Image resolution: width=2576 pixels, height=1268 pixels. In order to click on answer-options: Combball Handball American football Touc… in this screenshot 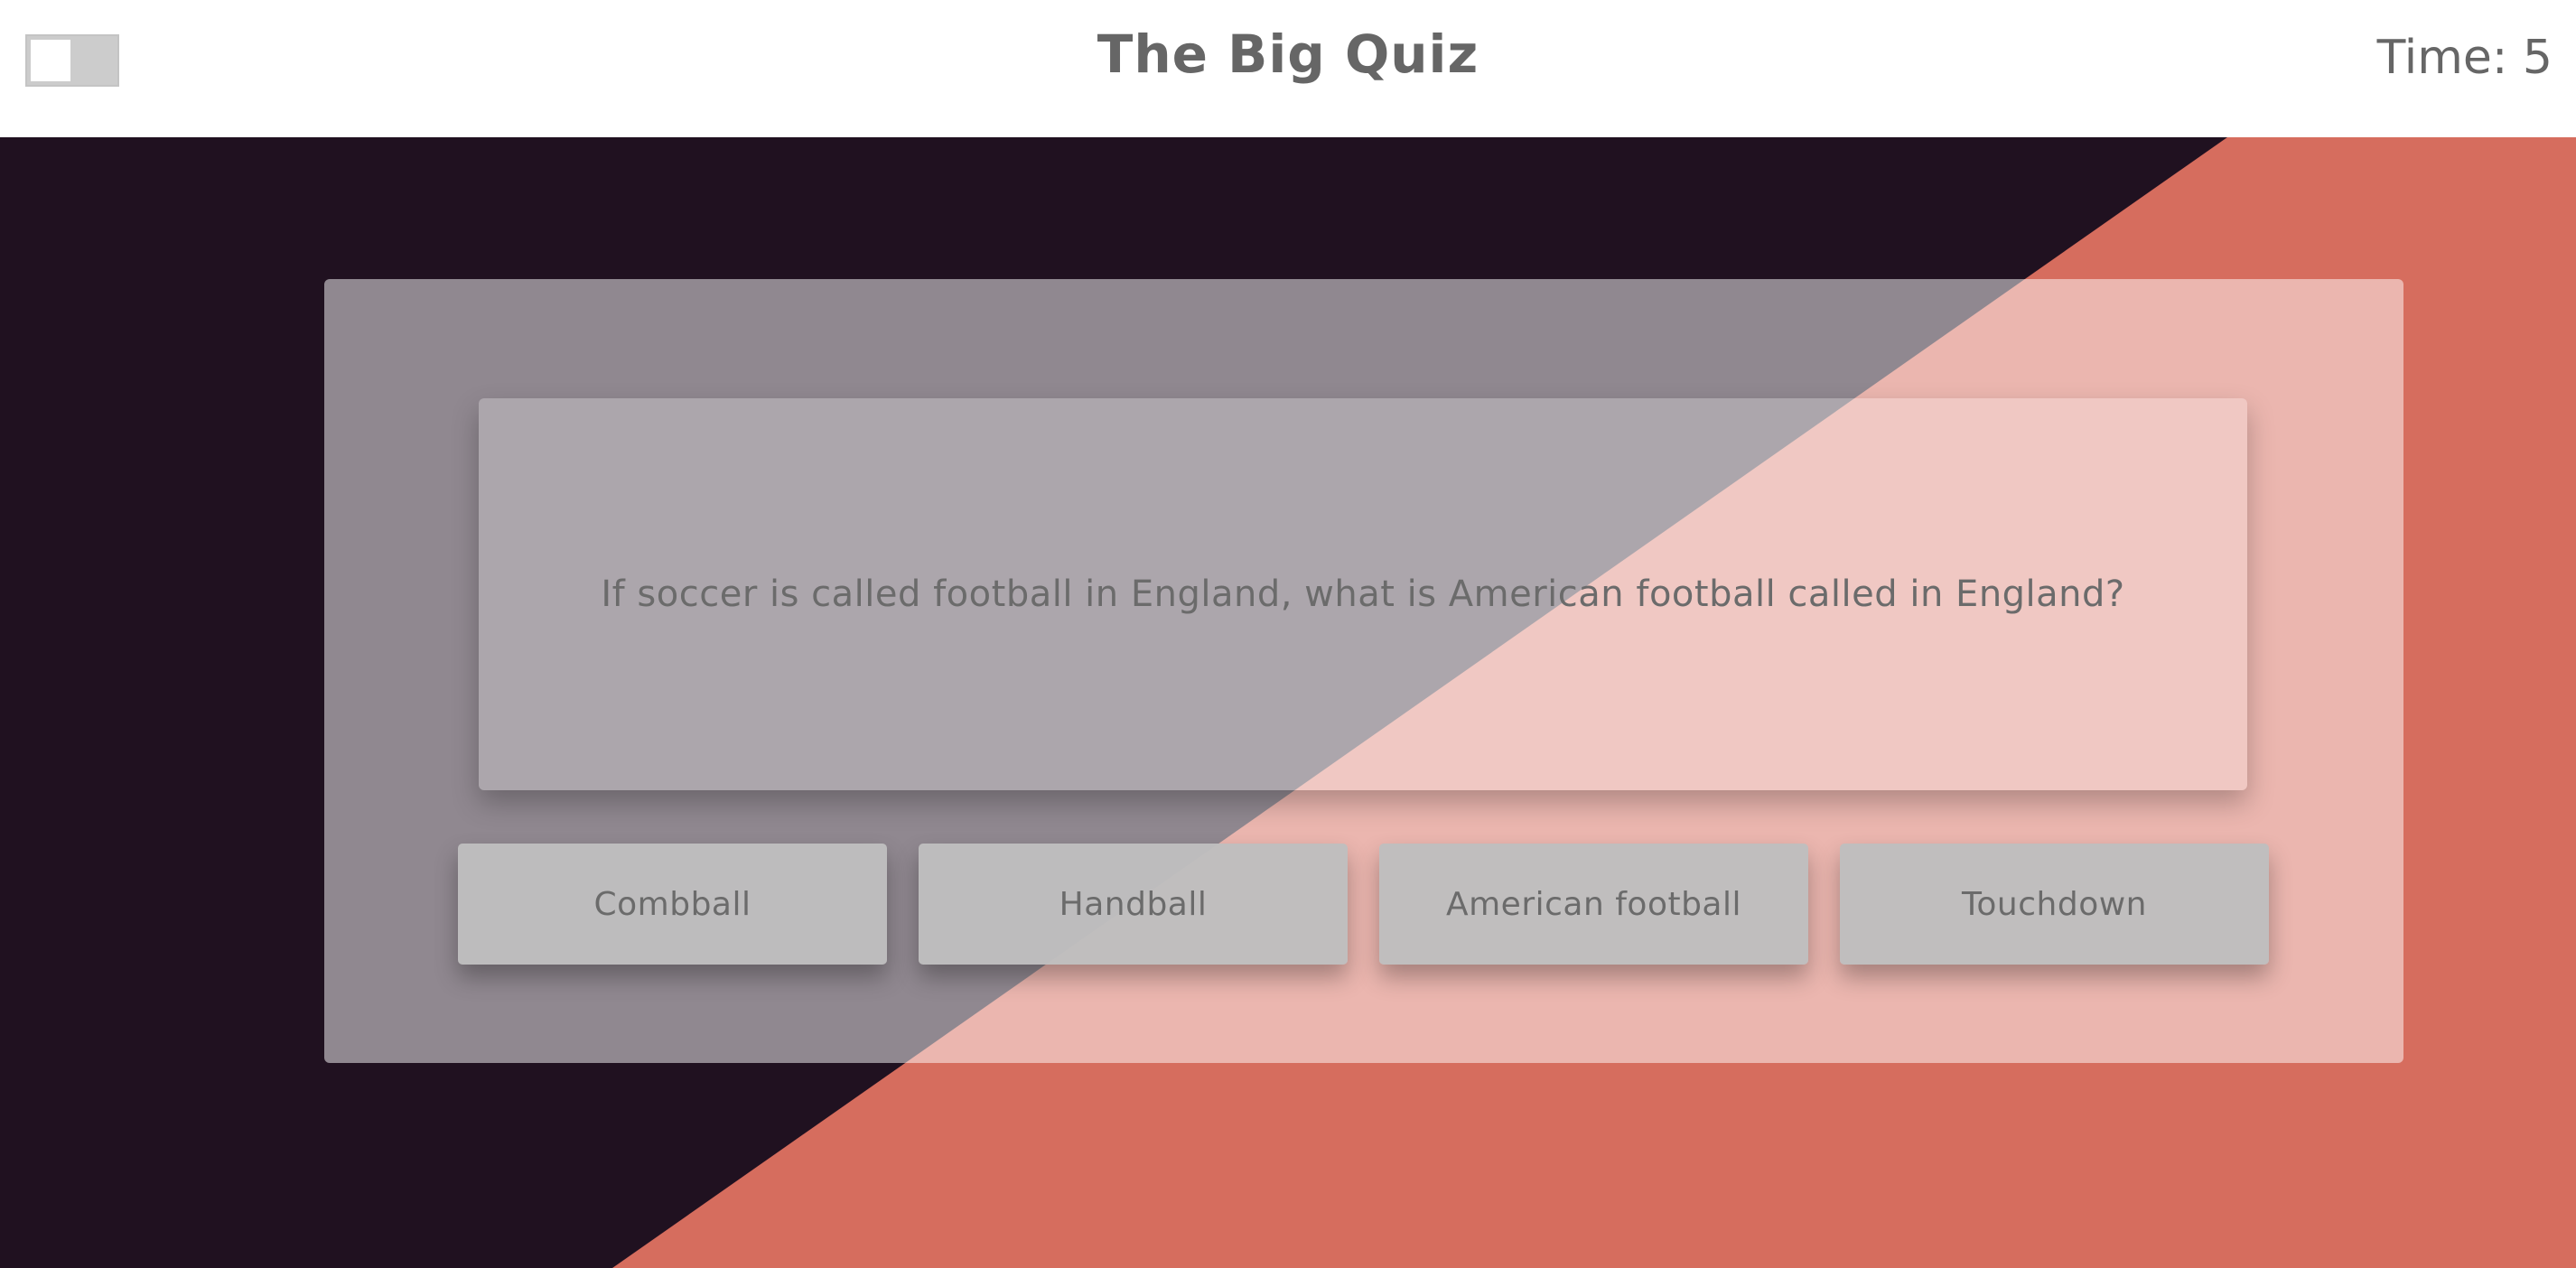, I will do `click(1363, 904)`.